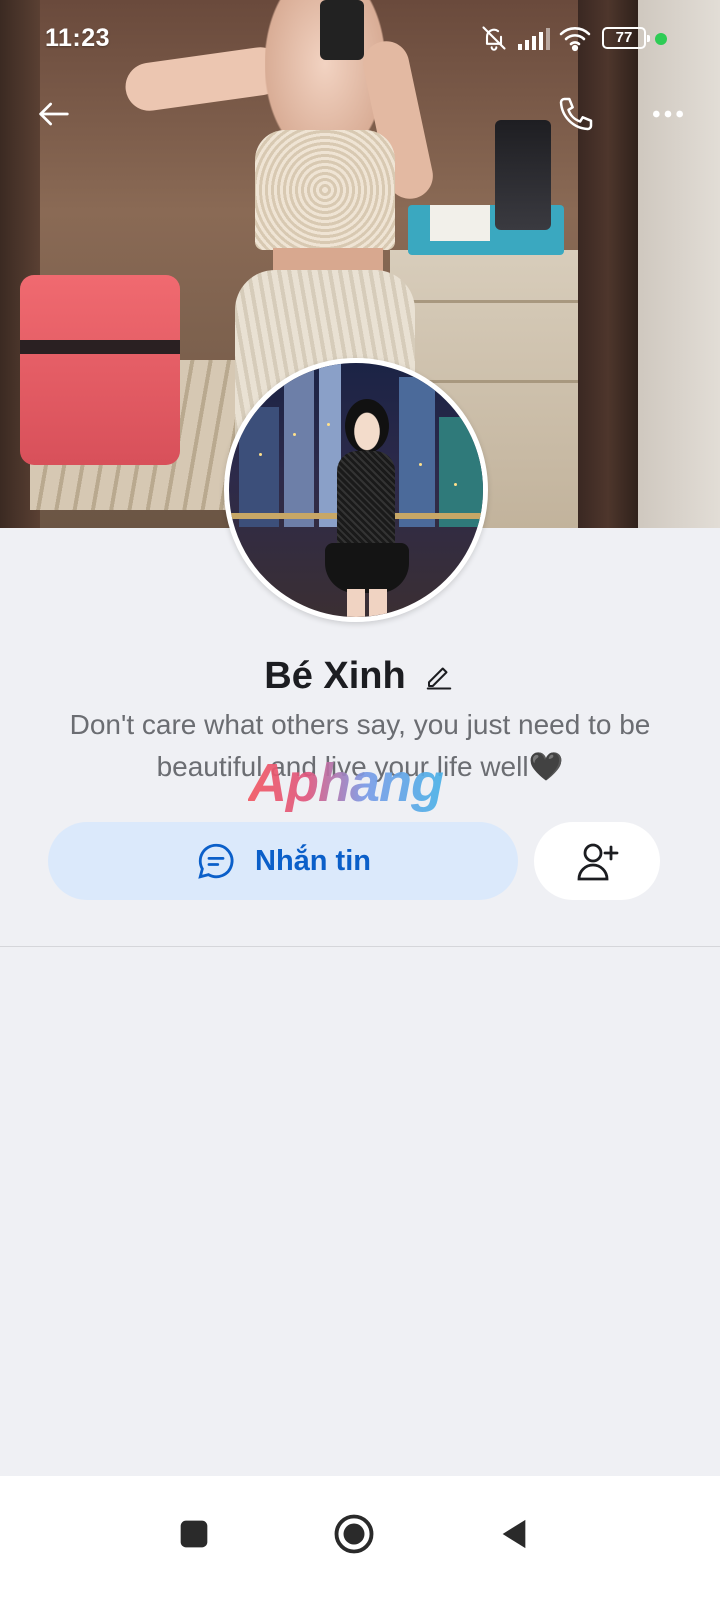 The image size is (720, 1600). I want to click on message-button: Nhắn tin, so click(283, 861).